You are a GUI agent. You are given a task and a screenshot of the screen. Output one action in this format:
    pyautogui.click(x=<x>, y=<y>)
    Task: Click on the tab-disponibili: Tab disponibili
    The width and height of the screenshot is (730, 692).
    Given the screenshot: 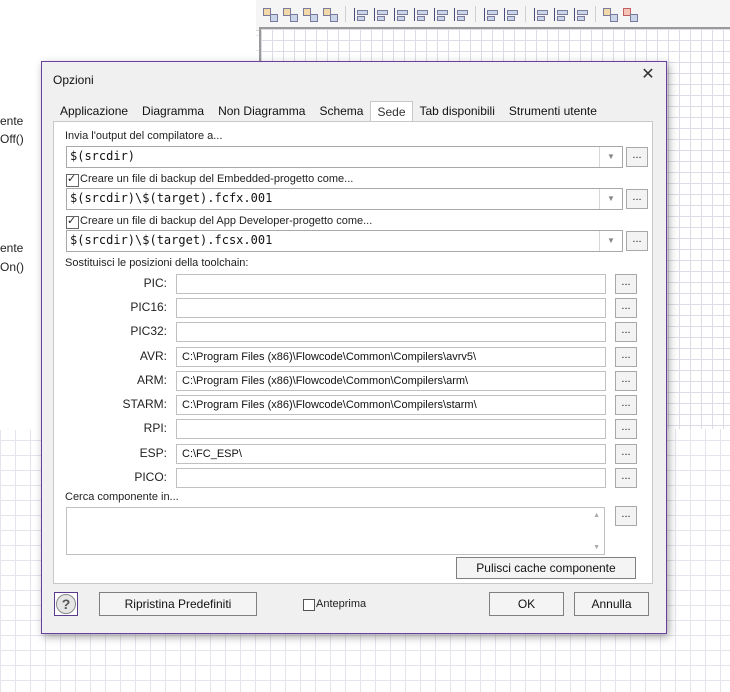 What is the action you would take?
    pyautogui.click(x=457, y=110)
    